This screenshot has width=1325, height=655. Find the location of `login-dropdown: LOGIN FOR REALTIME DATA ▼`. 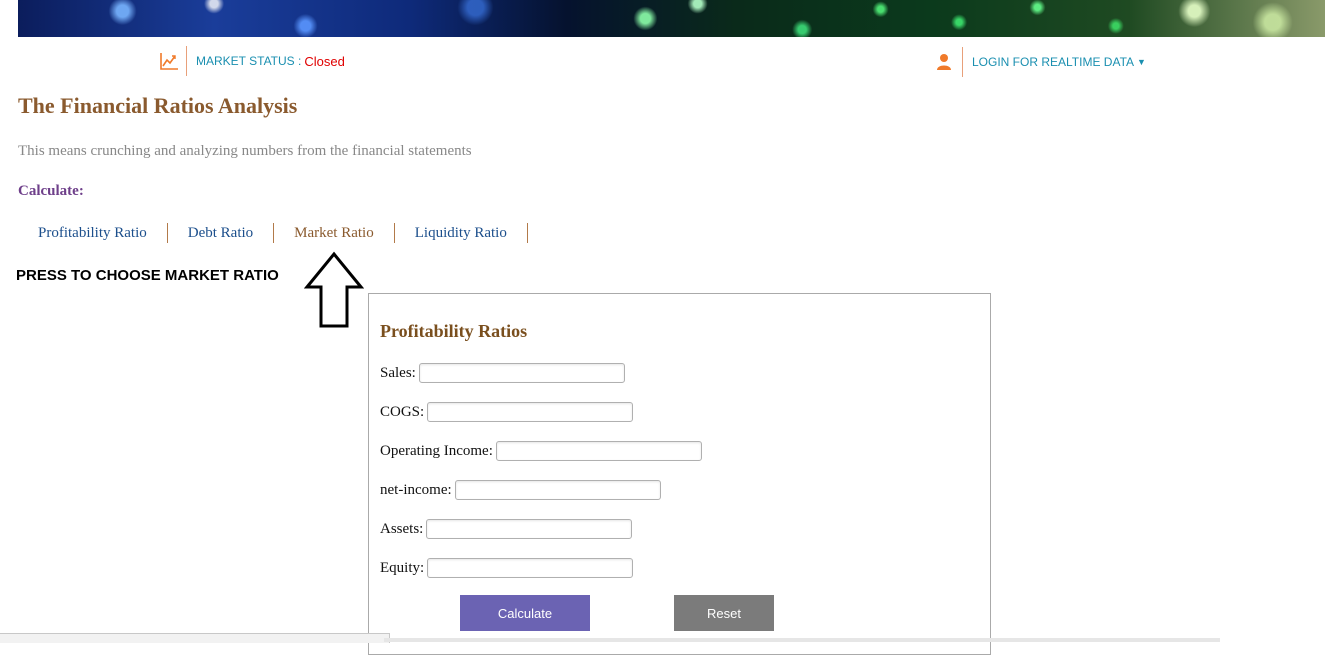

login-dropdown: LOGIN FOR REALTIME DATA ▼ is located at coordinates (1040, 62).